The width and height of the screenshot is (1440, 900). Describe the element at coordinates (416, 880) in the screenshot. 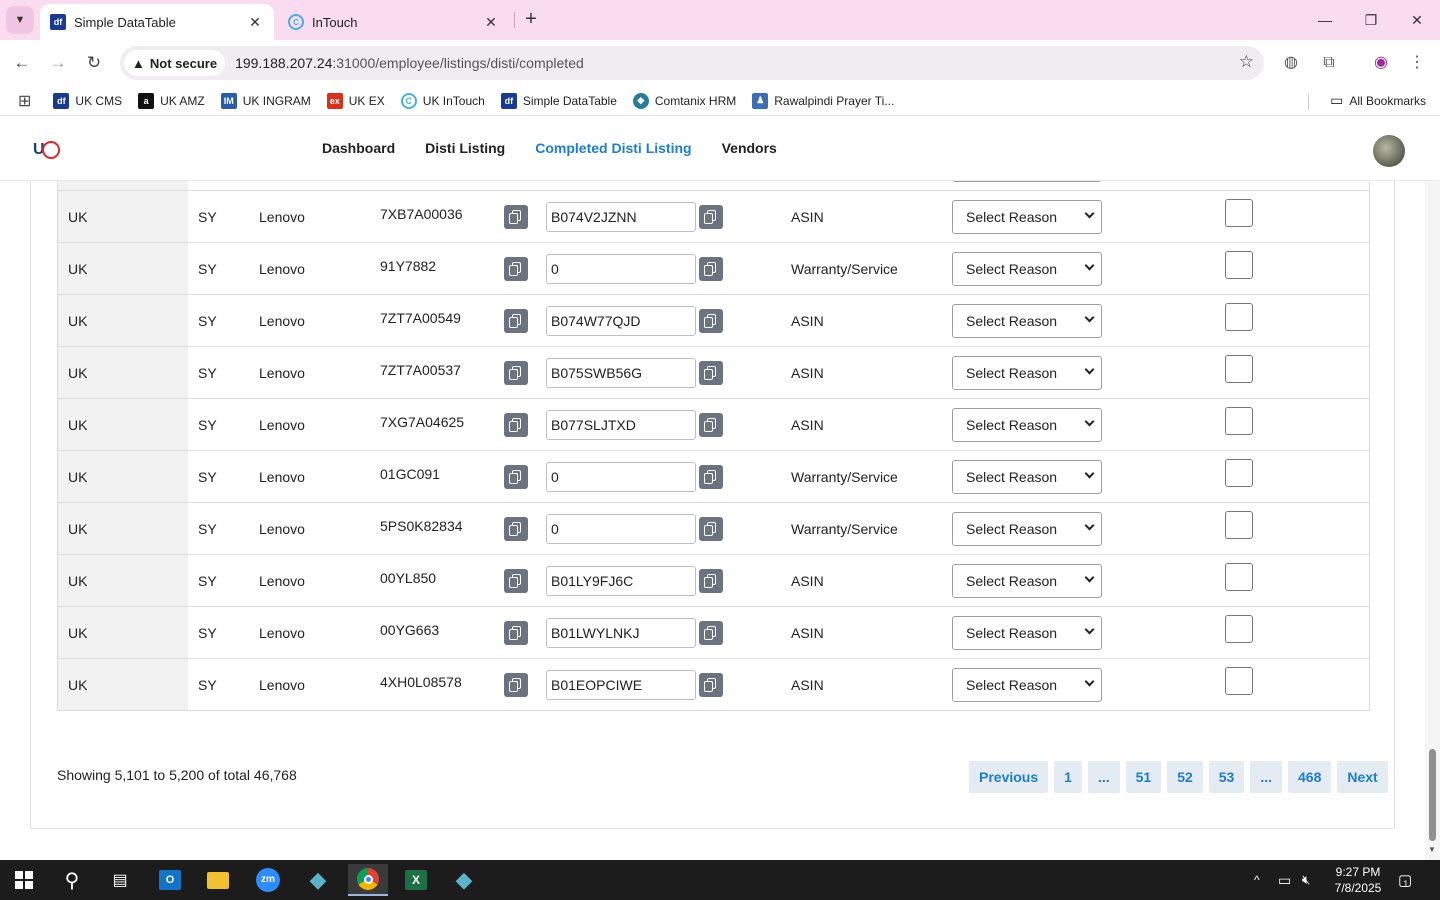

I see `excel-icon: X` at that location.